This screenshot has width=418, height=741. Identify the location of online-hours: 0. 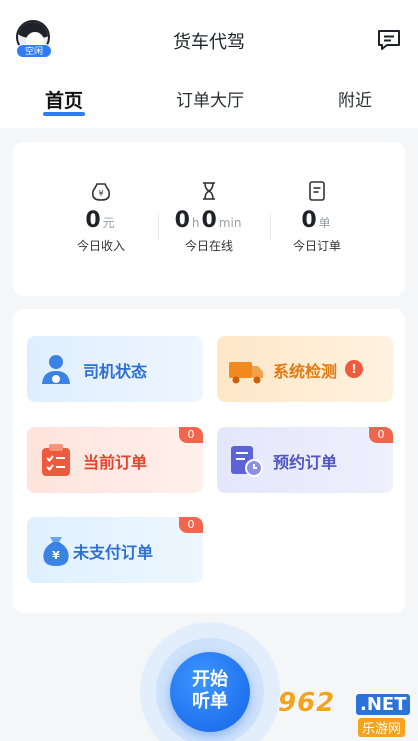
(182, 220).